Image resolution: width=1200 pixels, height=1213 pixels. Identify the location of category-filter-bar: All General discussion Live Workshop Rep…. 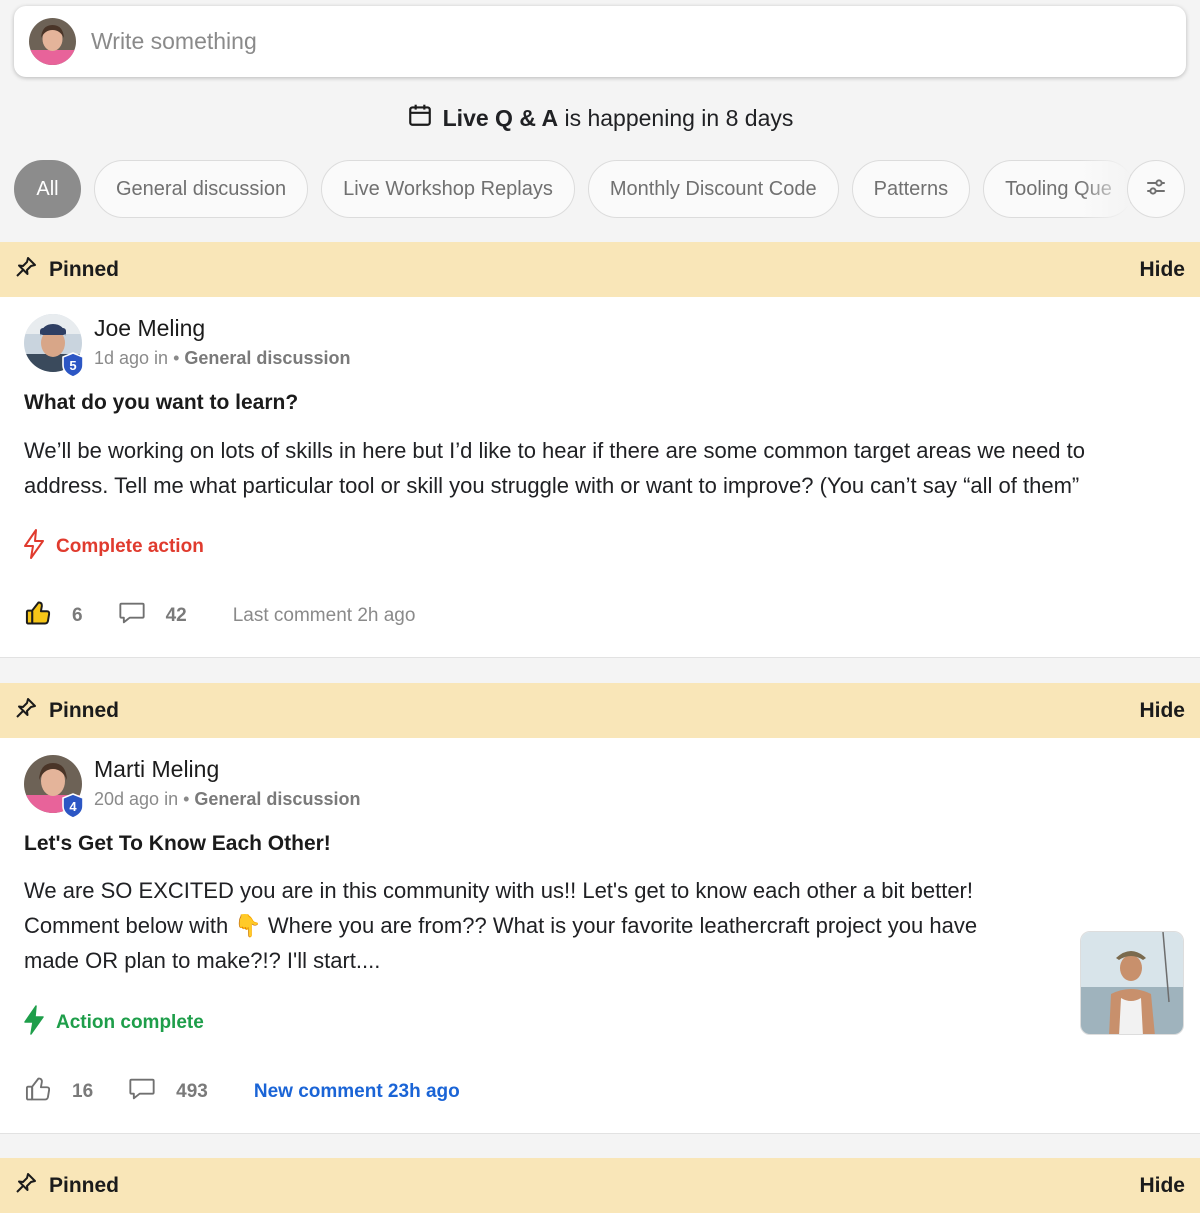
(600, 189).